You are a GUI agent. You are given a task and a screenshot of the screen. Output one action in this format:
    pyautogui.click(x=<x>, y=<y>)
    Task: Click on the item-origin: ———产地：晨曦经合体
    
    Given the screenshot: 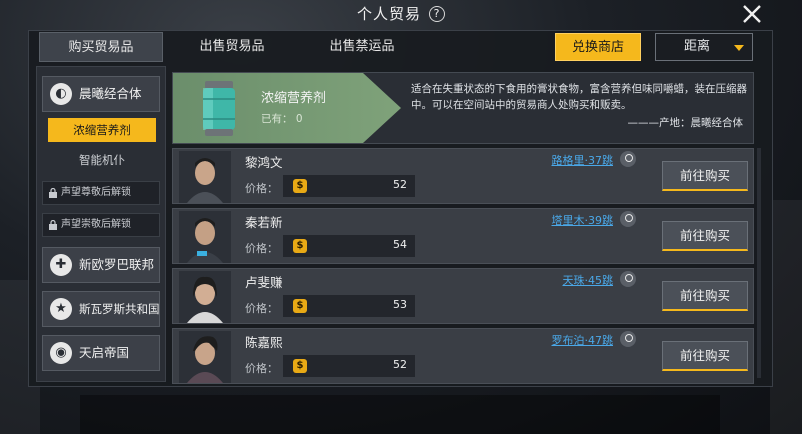 What is the action you would take?
    pyautogui.click(x=685, y=123)
    